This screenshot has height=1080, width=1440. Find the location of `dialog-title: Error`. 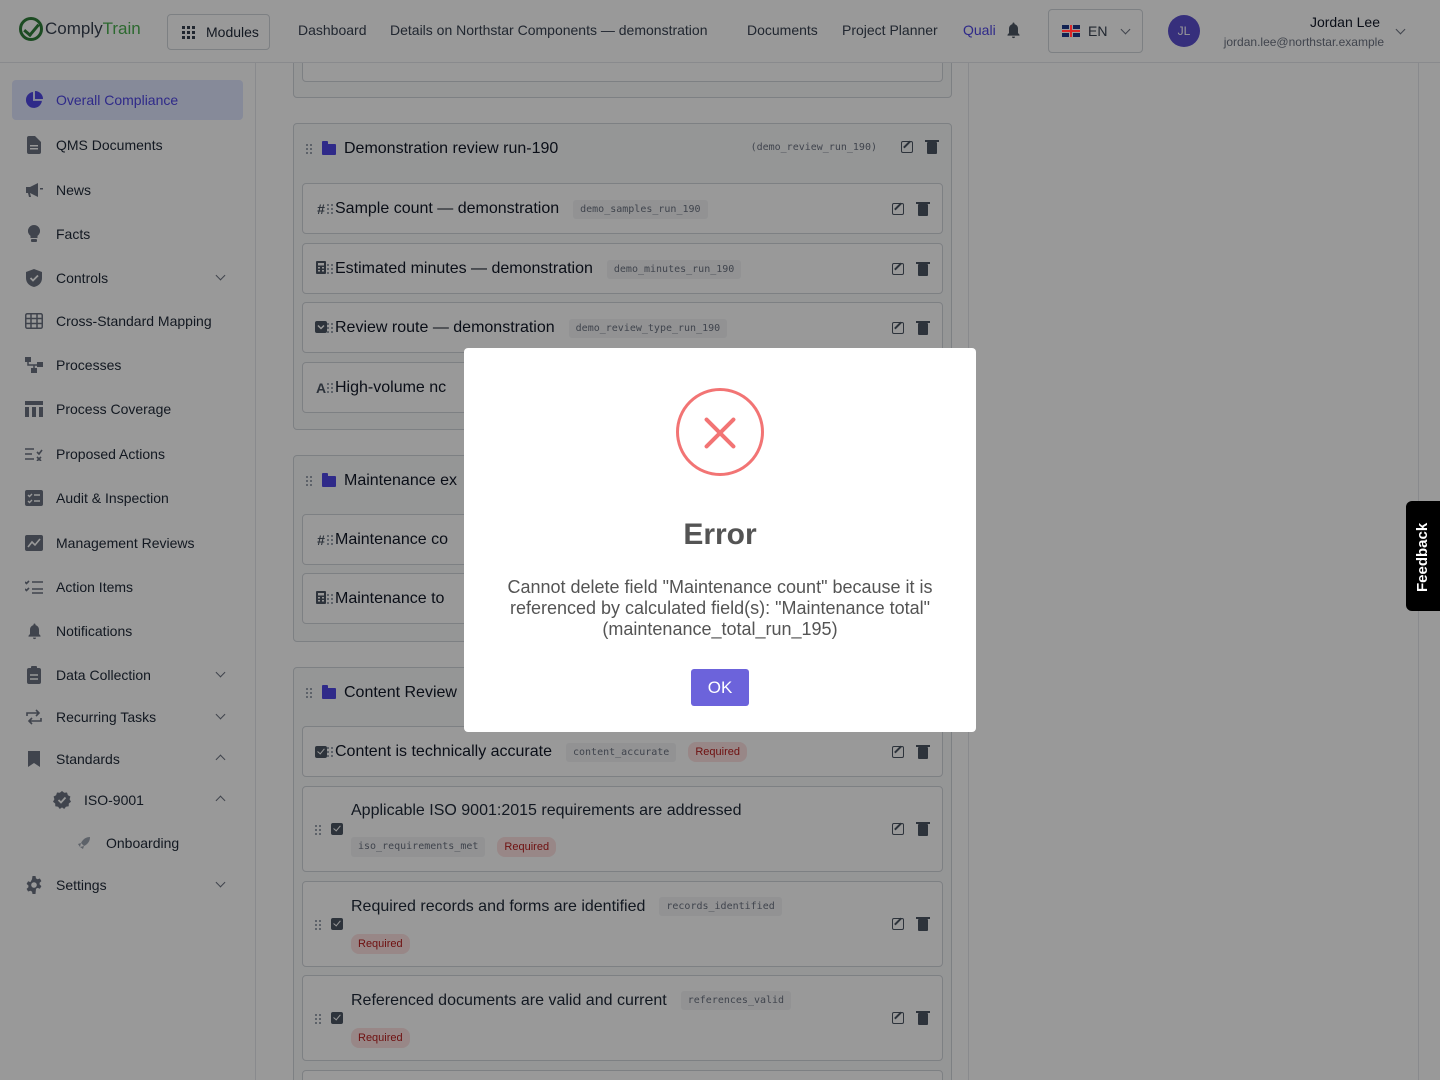

dialog-title: Error is located at coordinates (720, 534).